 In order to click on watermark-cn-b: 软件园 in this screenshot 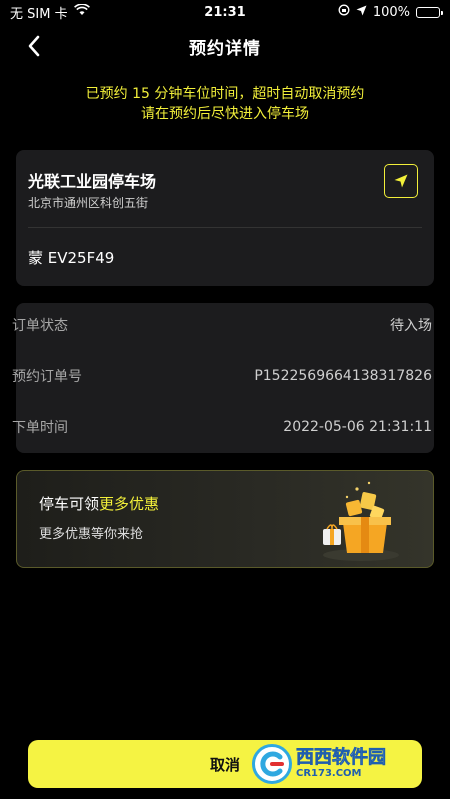, I will do `click(359, 757)`.